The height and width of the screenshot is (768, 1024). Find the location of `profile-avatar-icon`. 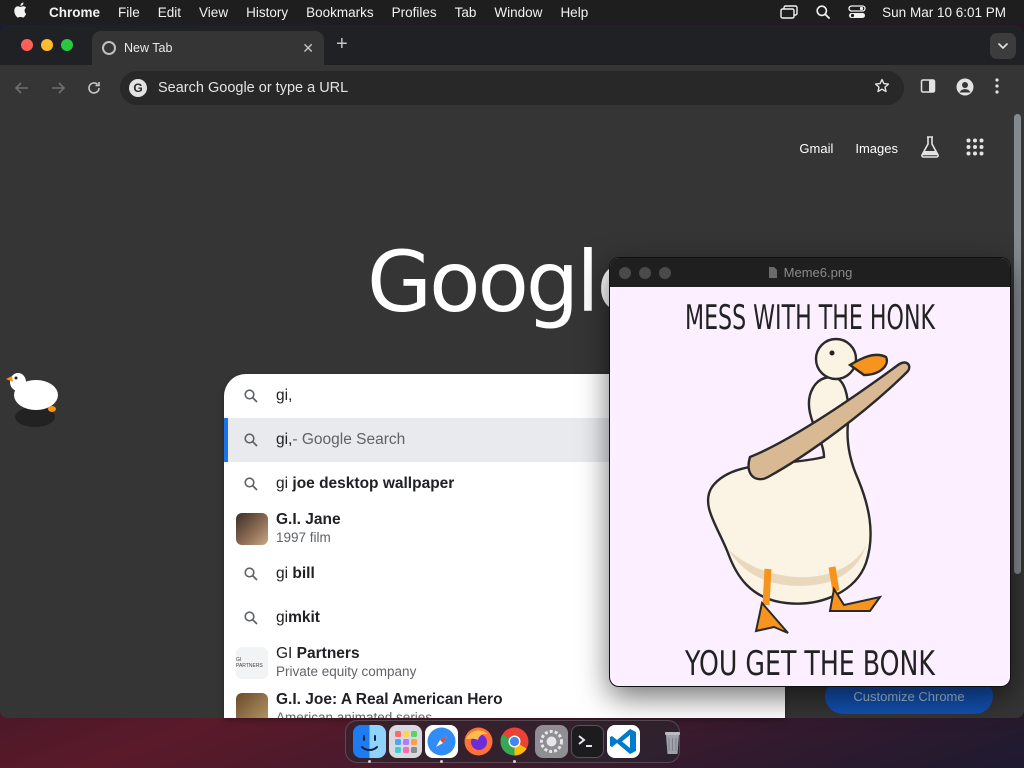

profile-avatar-icon is located at coordinates (965, 87).